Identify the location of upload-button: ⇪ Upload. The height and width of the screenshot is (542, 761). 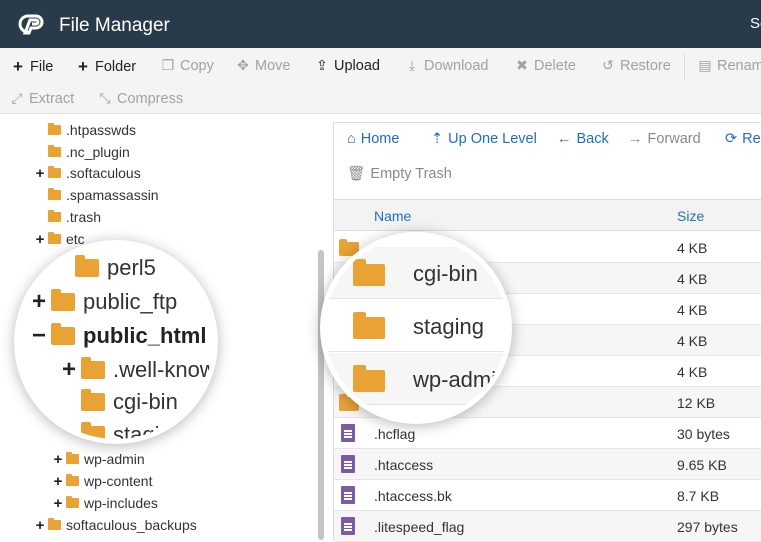
(347, 65).